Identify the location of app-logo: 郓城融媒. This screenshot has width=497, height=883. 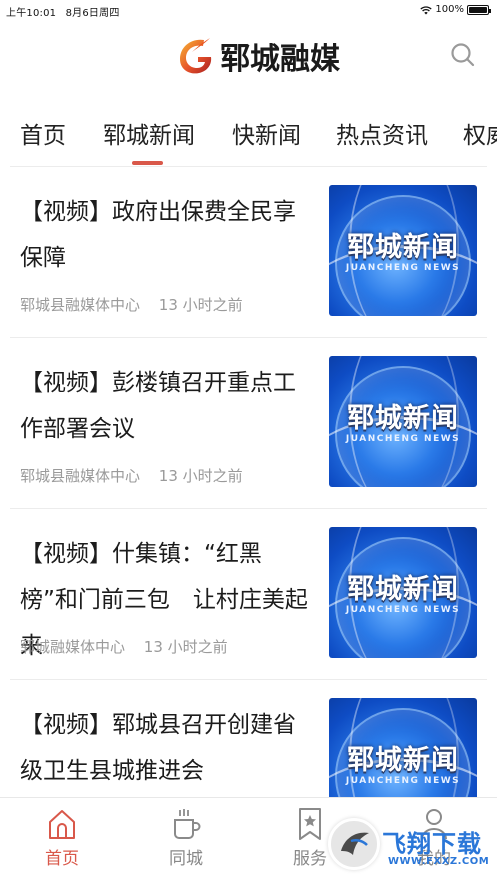
(257, 56).